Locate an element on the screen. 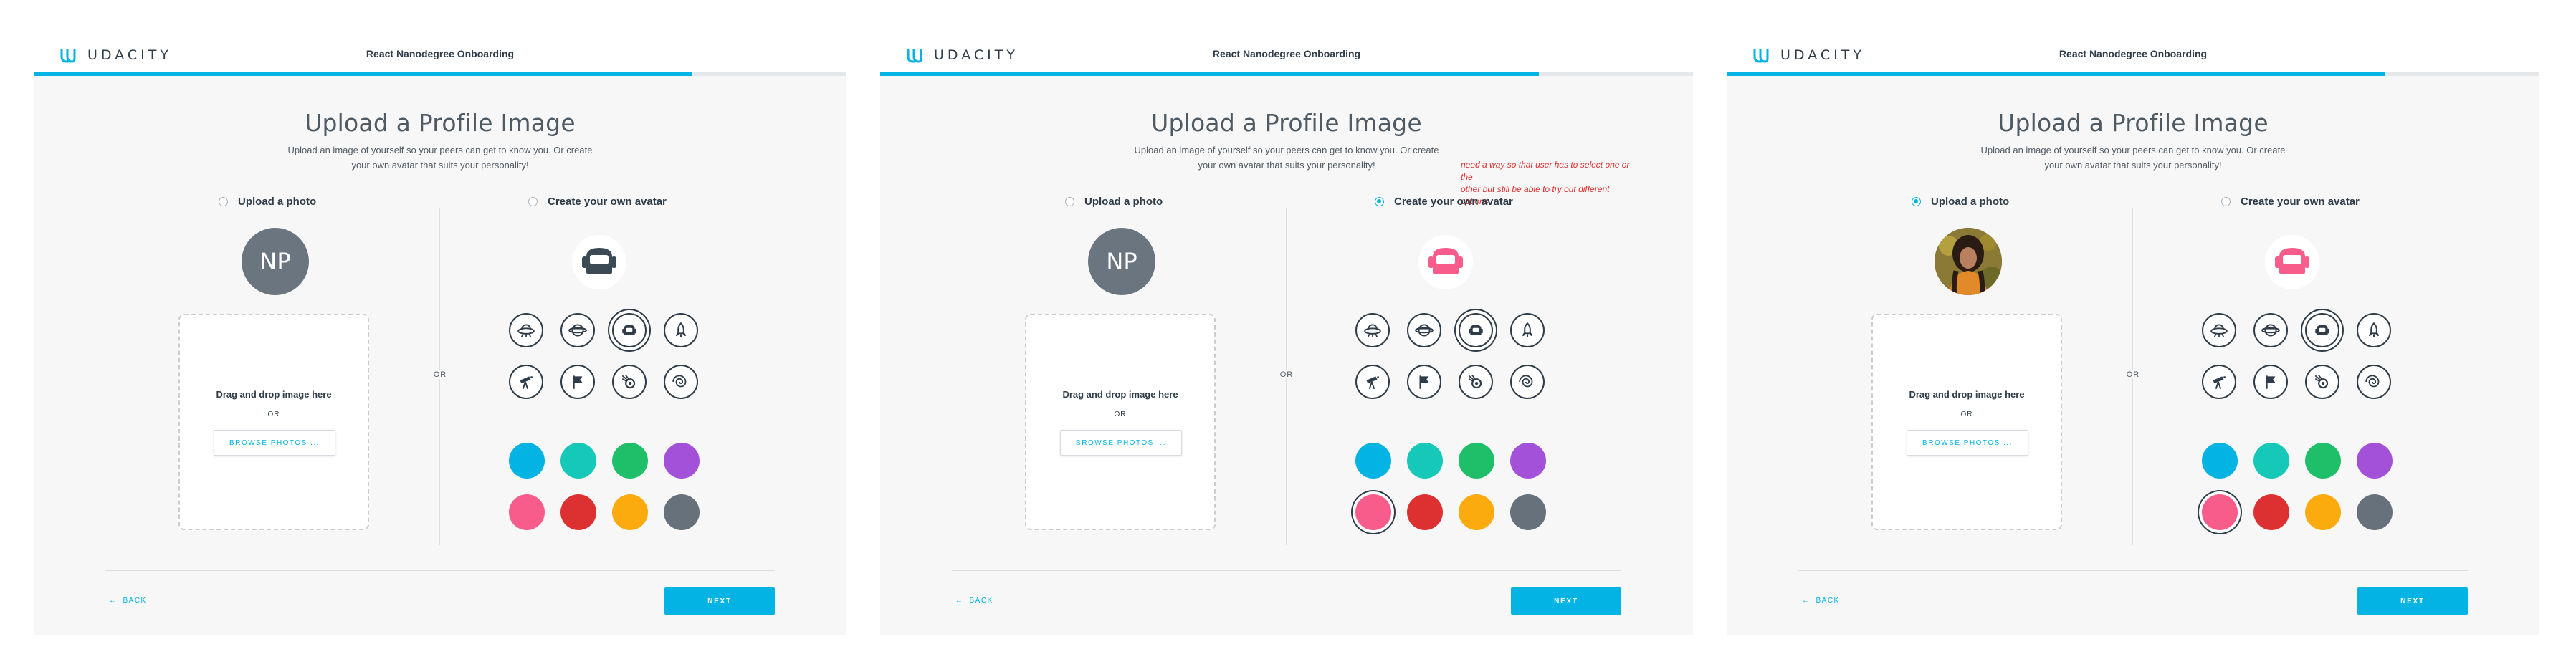  comet-icon is located at coordinates (2321, 381).